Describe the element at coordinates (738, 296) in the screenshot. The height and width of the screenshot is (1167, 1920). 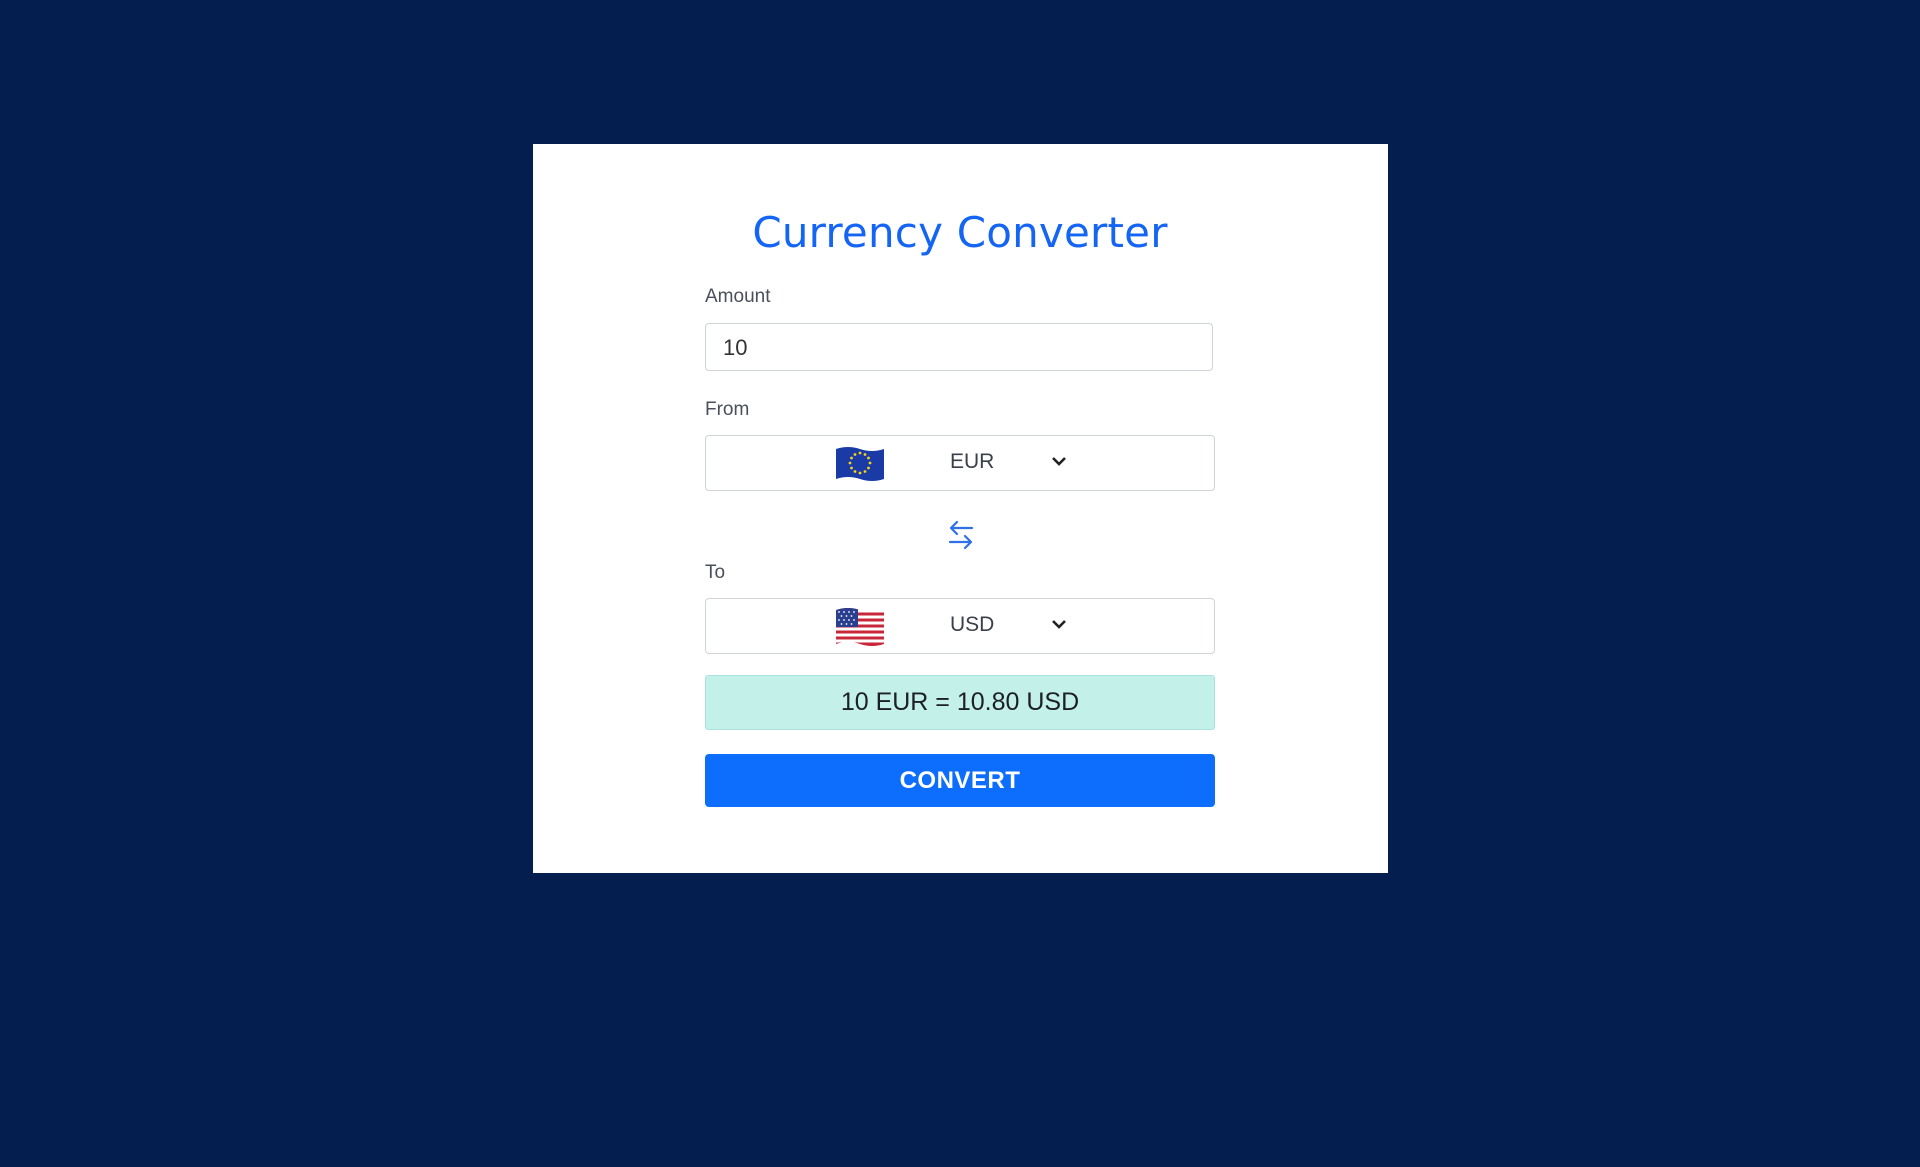
I see `amount-label: Amount` at that location.